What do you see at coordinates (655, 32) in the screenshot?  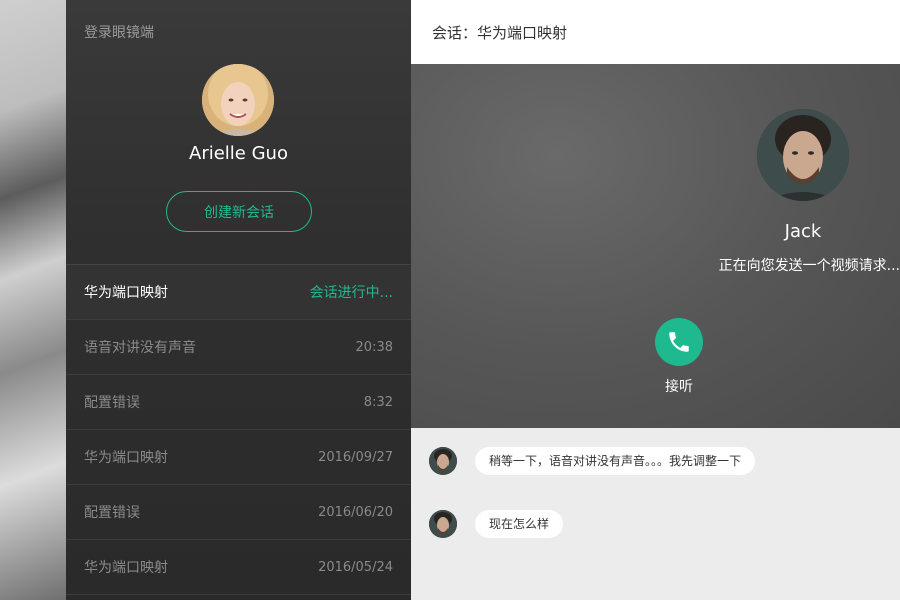 I see `conversation-header: 会话：华为端口映射` at bounding box center [655, 32].